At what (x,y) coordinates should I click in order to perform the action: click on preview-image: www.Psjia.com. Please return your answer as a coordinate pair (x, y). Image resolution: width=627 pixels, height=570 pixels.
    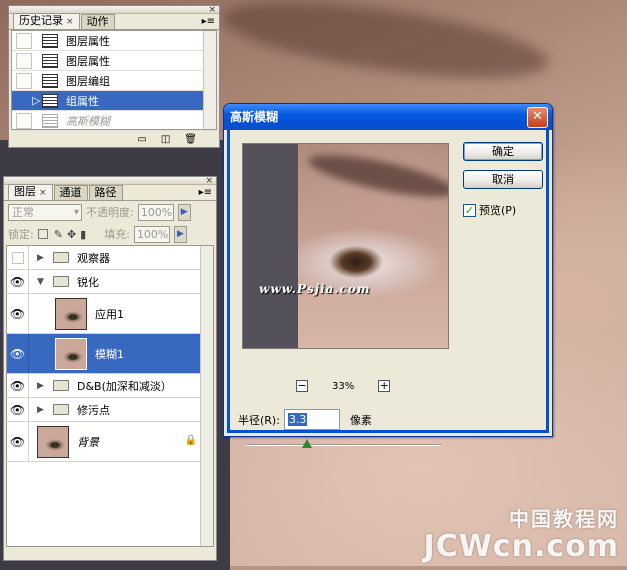
    Looking at the image, I should click on (345, 246).